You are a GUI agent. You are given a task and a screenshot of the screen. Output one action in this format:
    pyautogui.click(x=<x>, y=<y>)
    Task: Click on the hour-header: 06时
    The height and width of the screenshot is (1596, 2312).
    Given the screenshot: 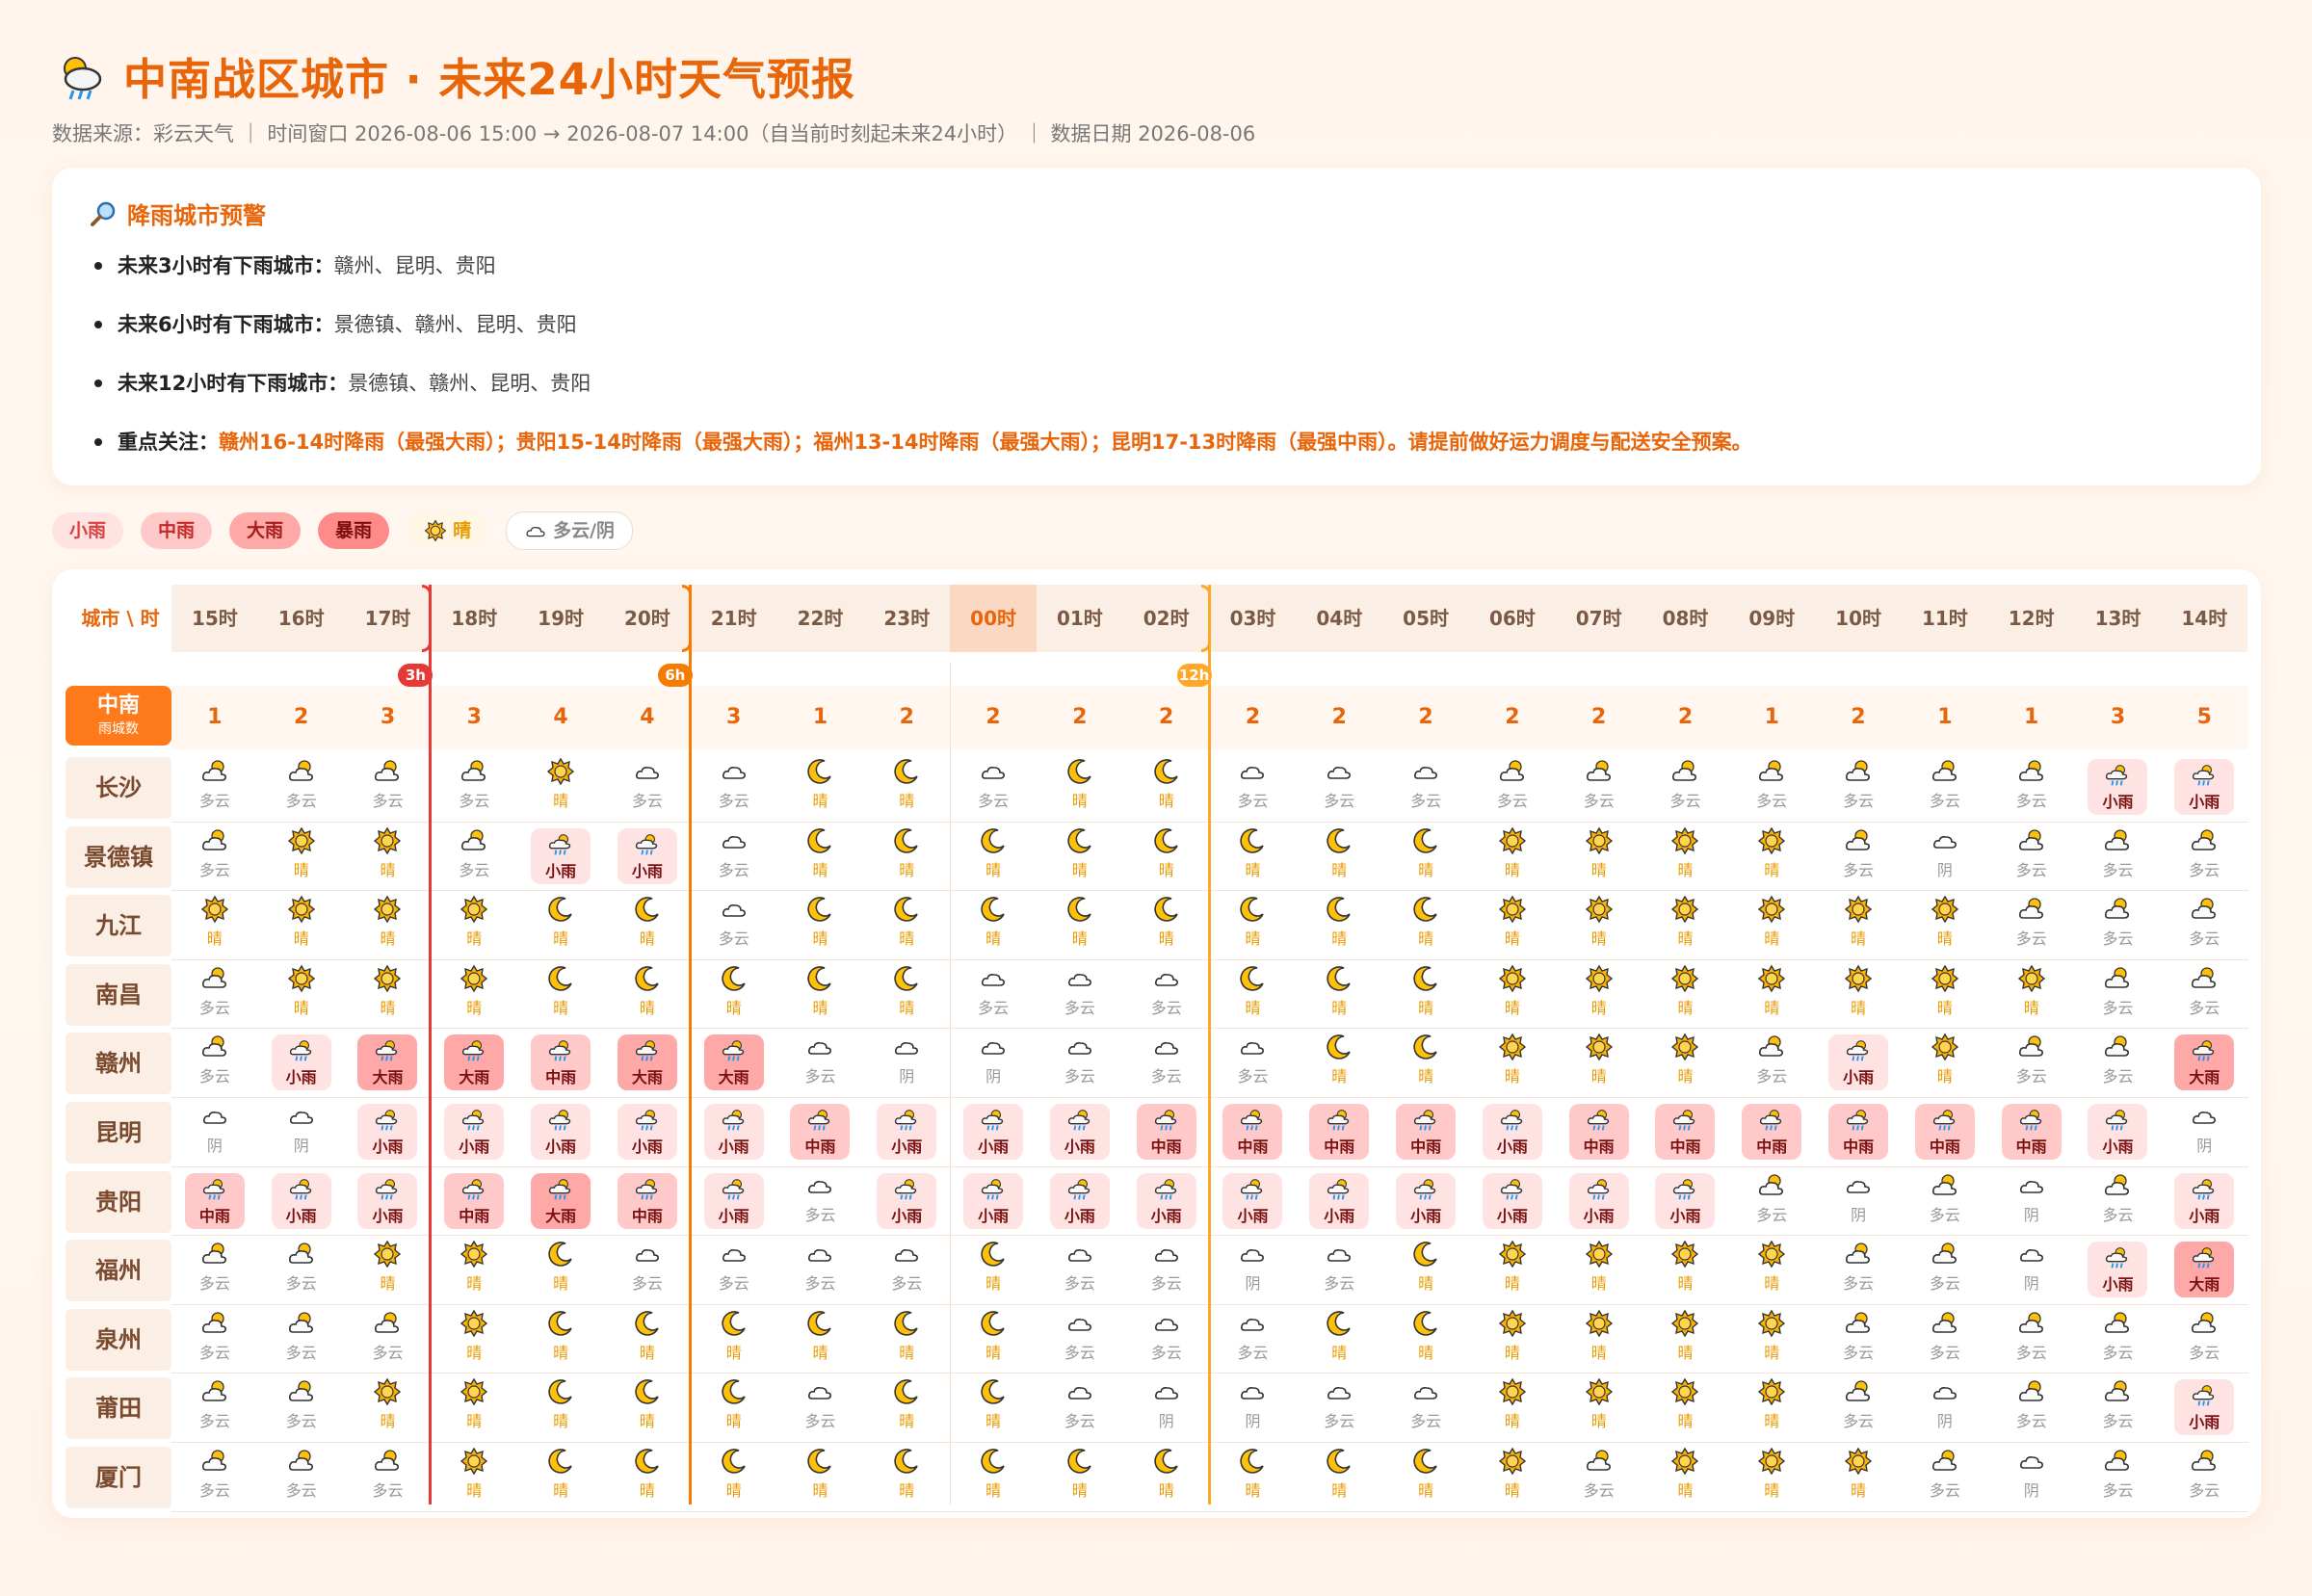 What is the action you would take?
    pyautogui.click(x=1512, y=618)
    